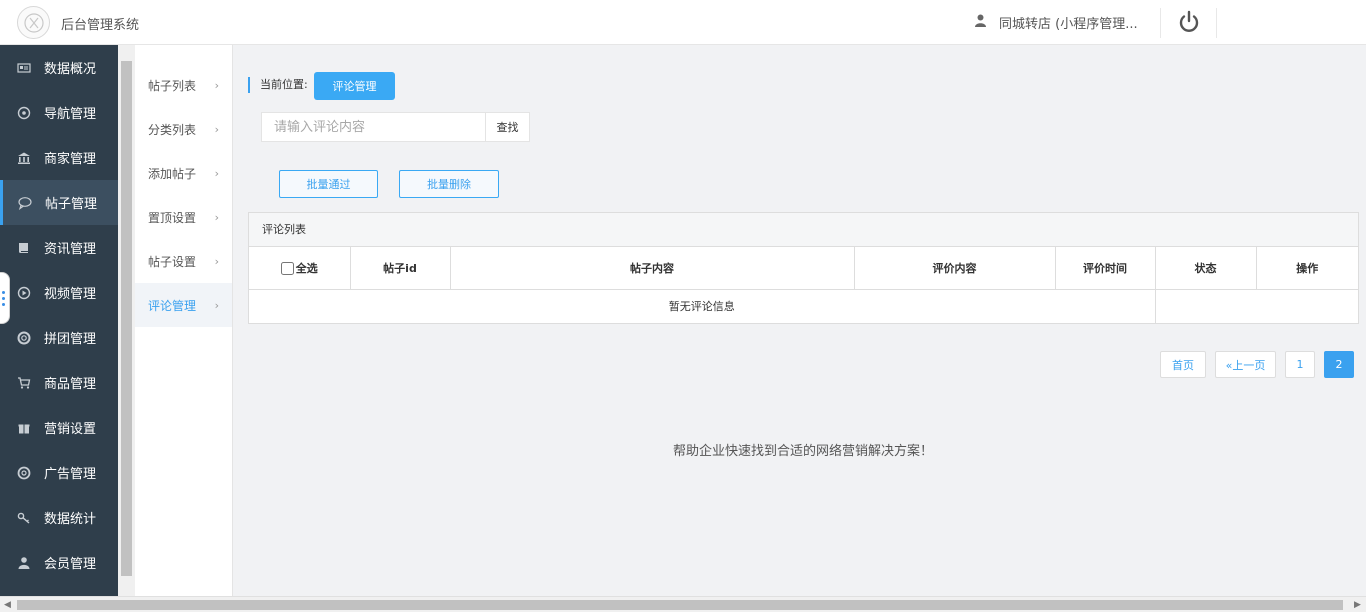 Image resolution: width=1366 pixels, height=612 pixels. I want to click on sidebar-scrollbar-thumb, so click(126, 318).